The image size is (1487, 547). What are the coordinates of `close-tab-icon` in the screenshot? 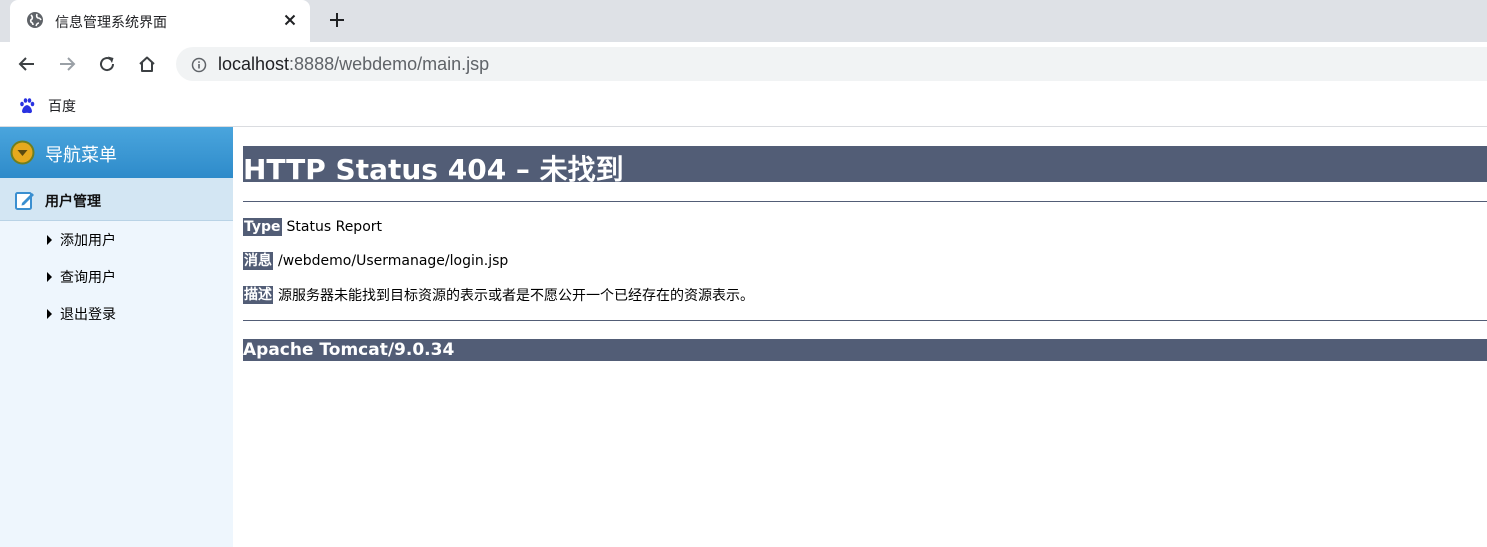 It's located at (290, 20).